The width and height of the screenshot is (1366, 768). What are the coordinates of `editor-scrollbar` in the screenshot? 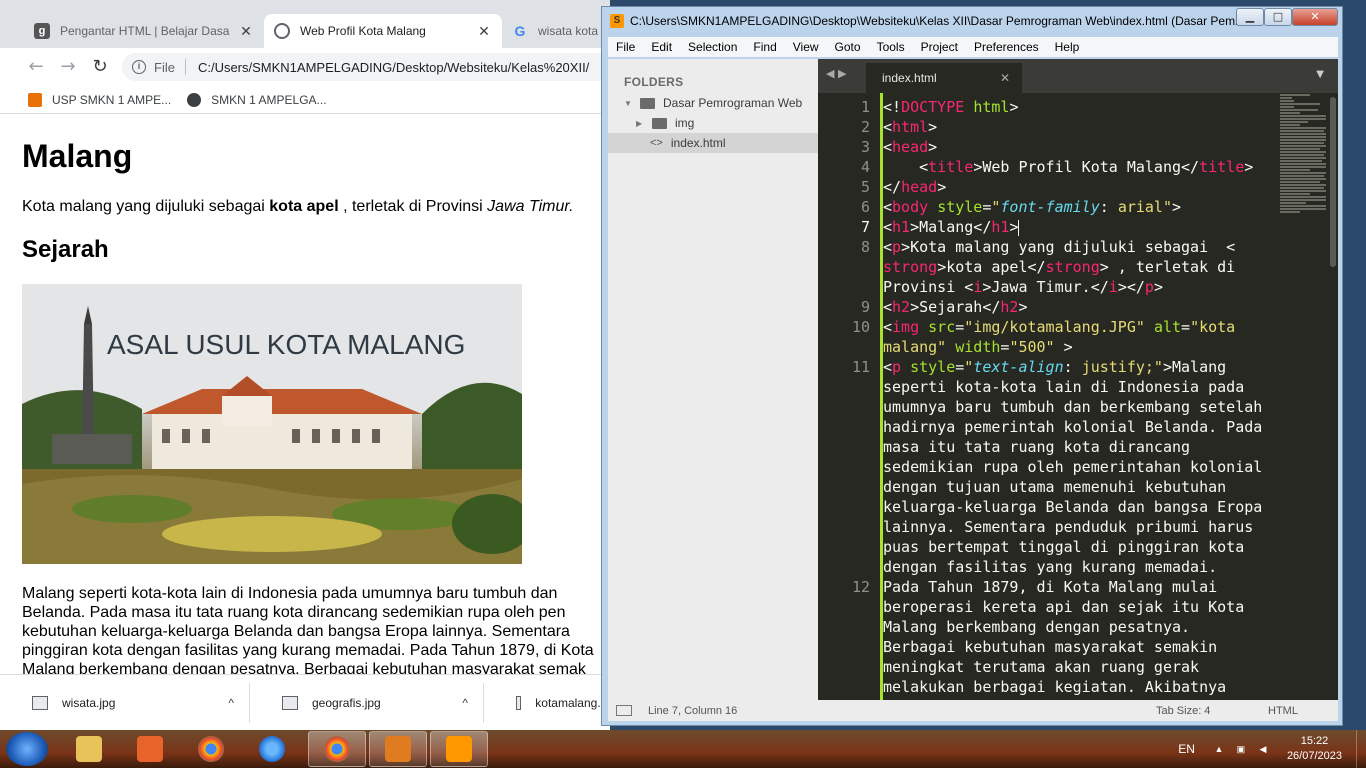 It's located at (1333, 396).